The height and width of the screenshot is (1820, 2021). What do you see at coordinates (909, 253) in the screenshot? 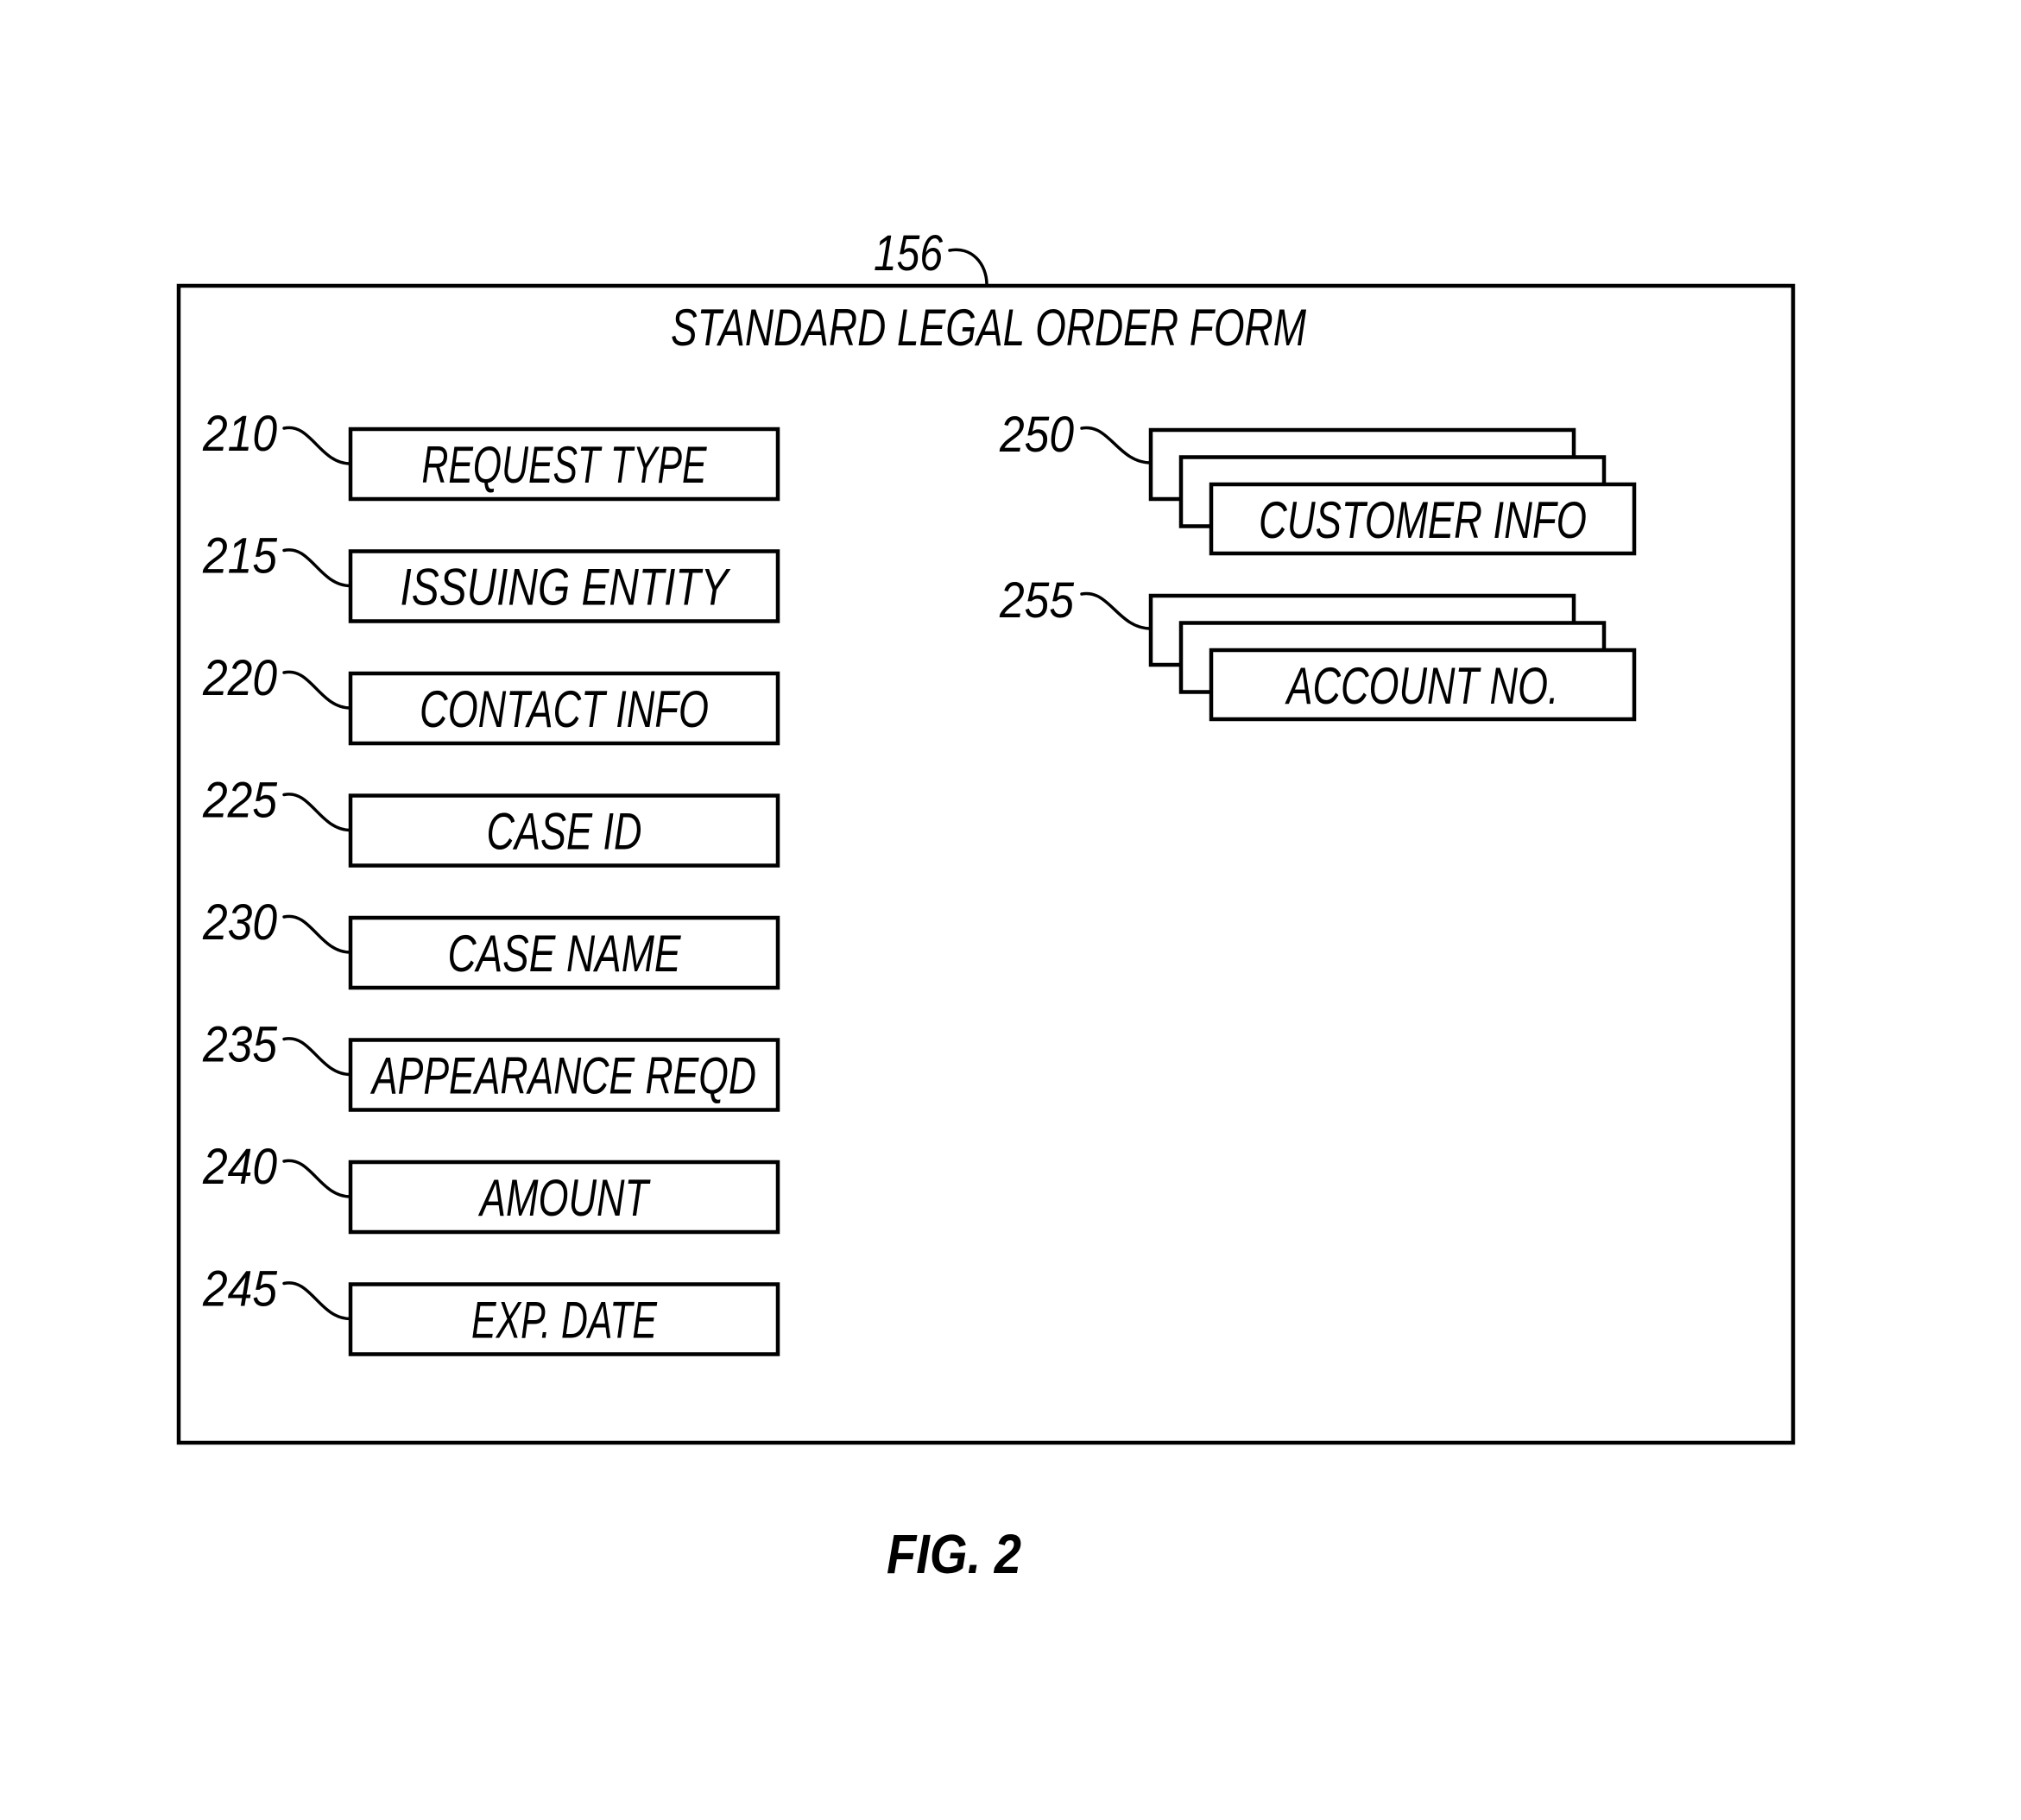
I see `form-ref-numeral: 156` at bounding box center [909, 253].